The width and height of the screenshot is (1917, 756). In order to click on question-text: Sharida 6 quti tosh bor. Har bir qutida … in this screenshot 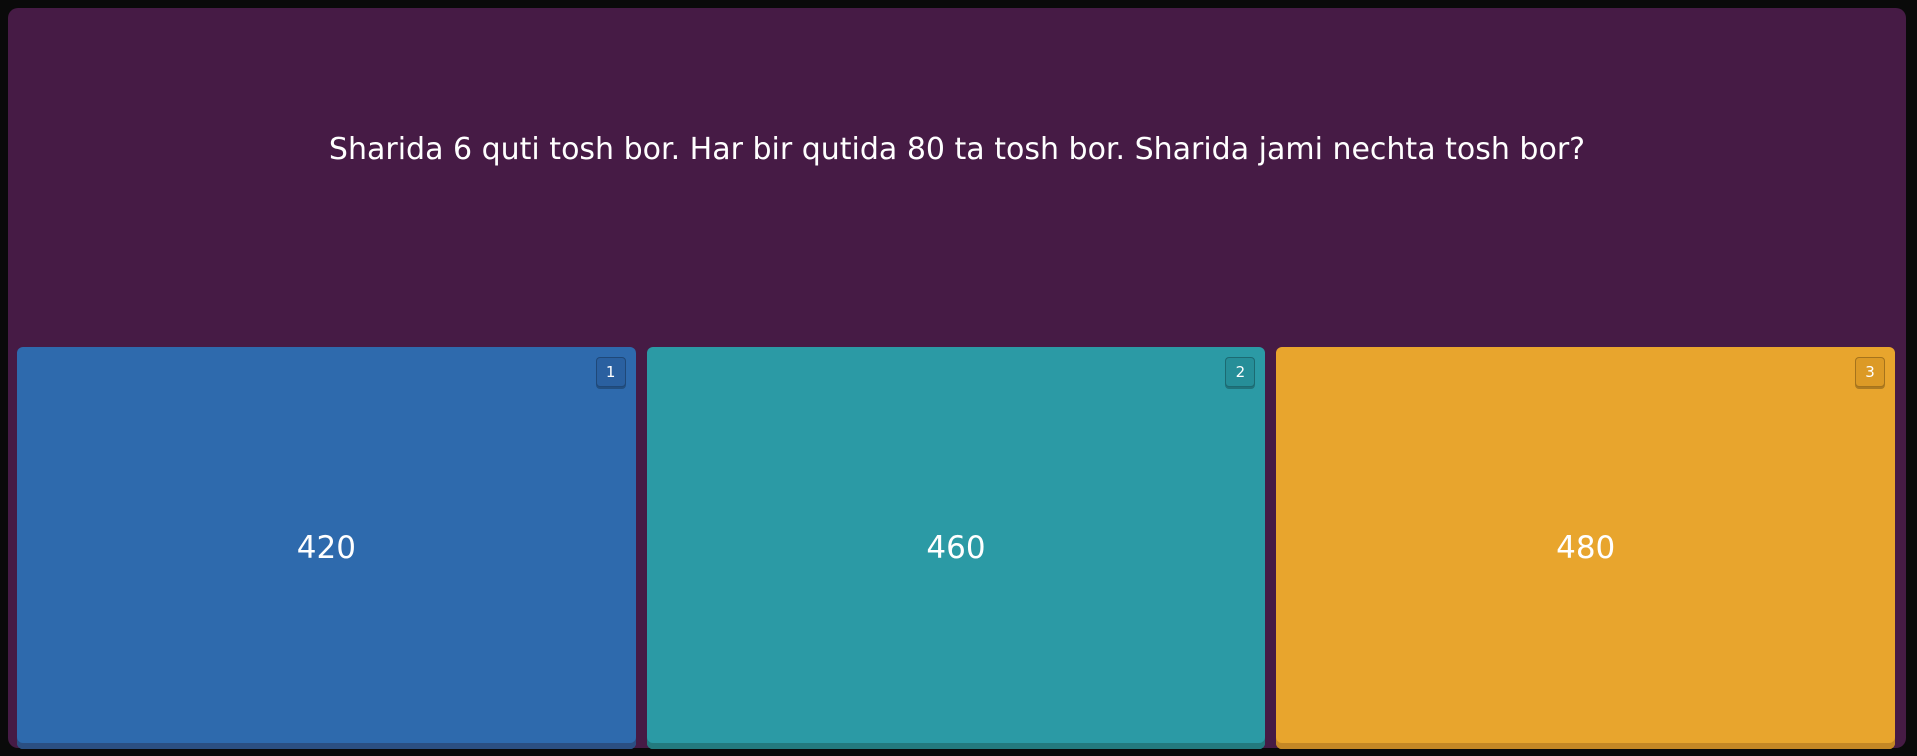, I will do `click(957, 149)`.